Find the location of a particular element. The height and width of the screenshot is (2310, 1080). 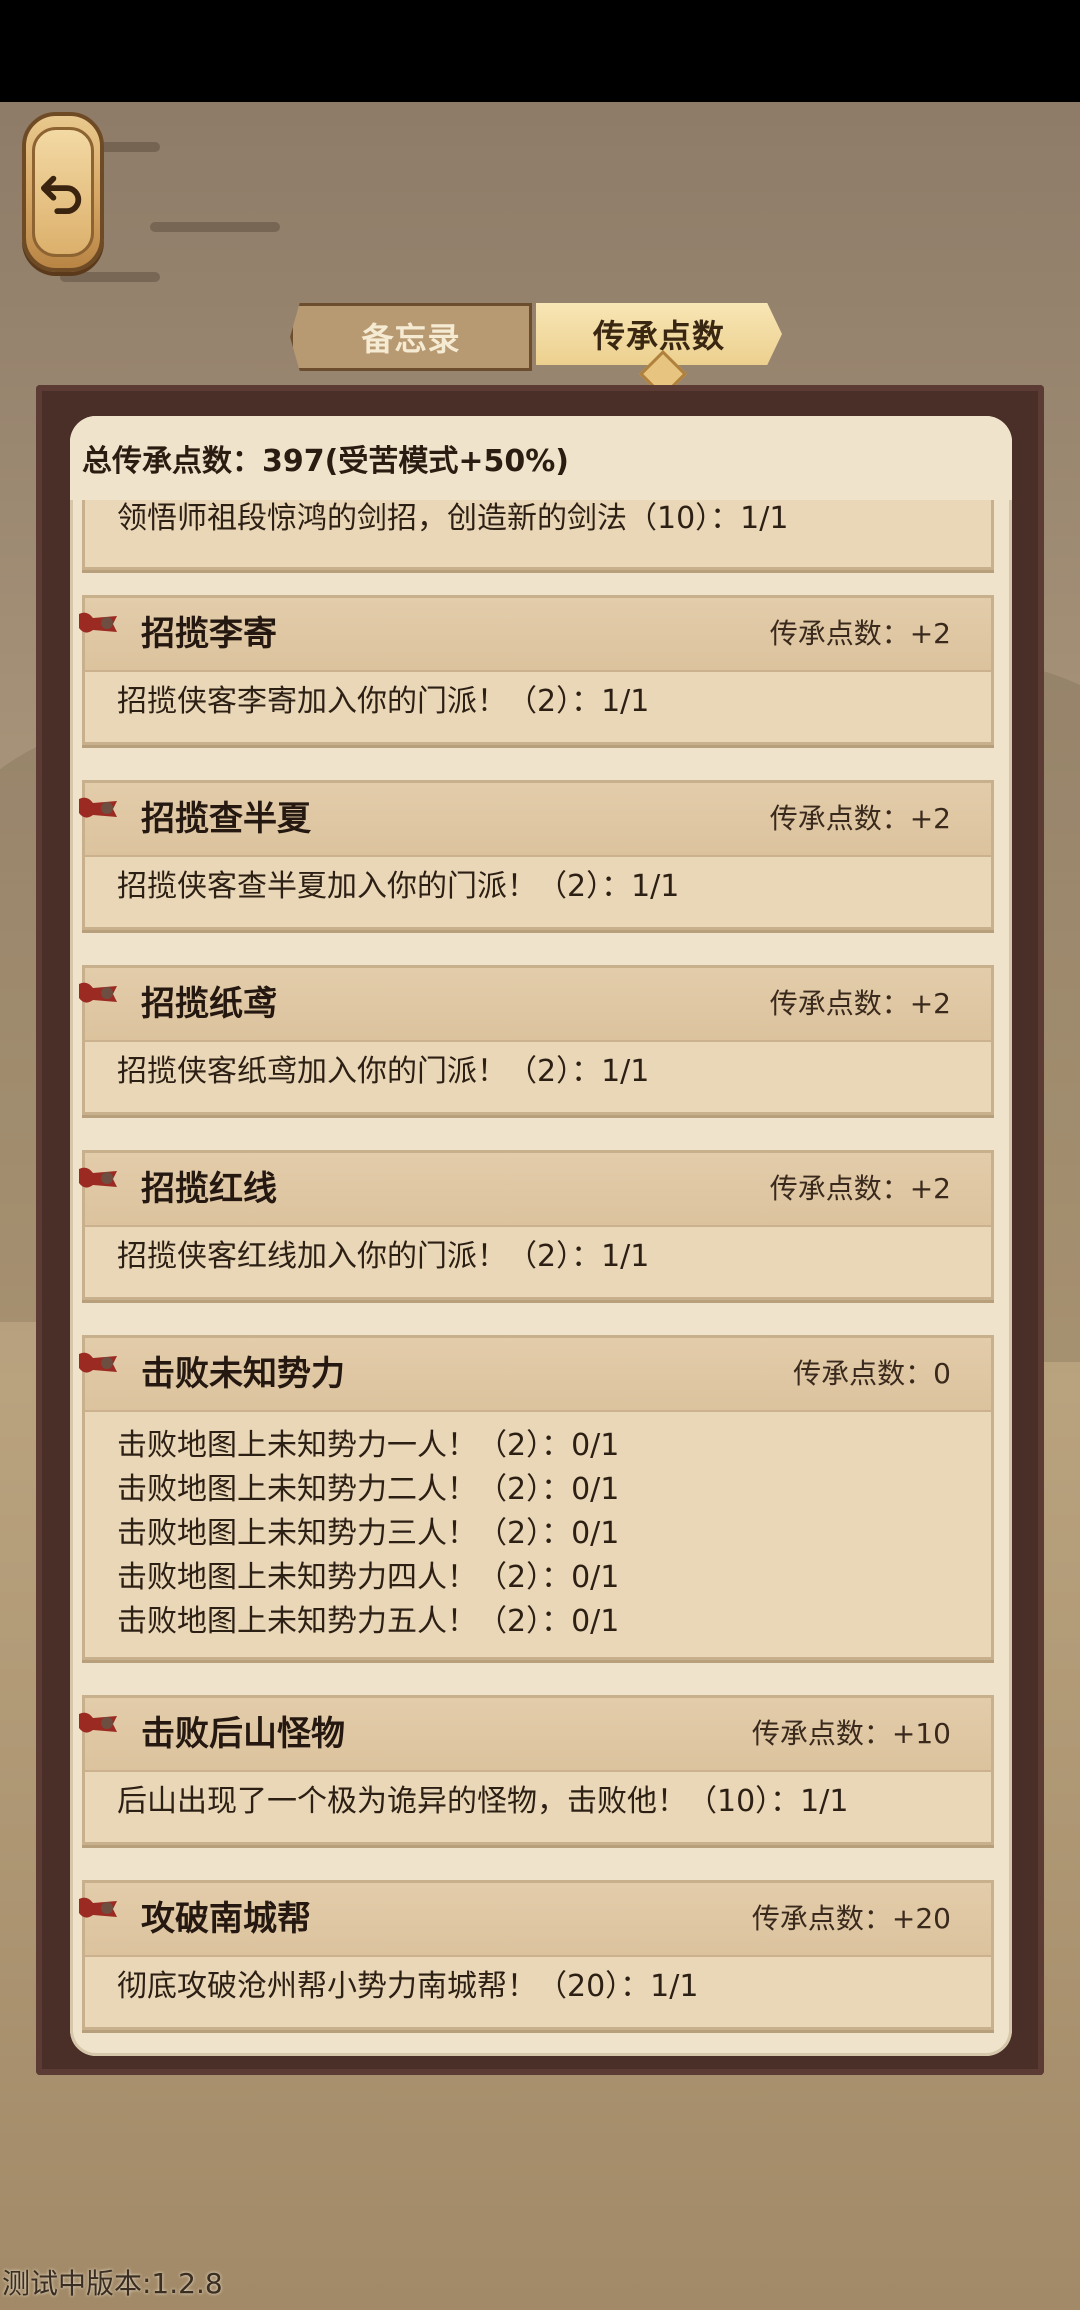

item-line: 击败地图上未知势力一人！（2）：0/1 is located at coordinates (368, 1445).